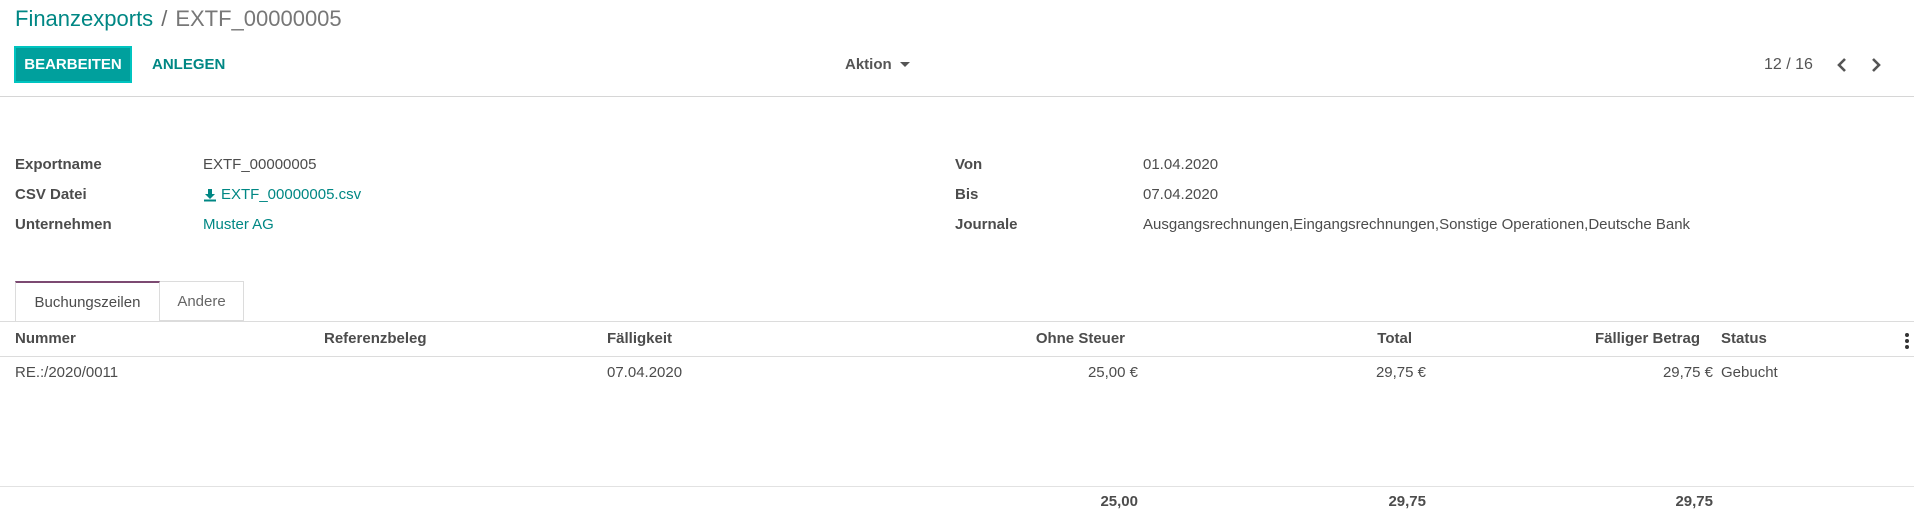 This screenshot has height=516, width=1914. I want to click on breadcrumb: Finanzexports / EXTF_00000005, so click(178, 19).